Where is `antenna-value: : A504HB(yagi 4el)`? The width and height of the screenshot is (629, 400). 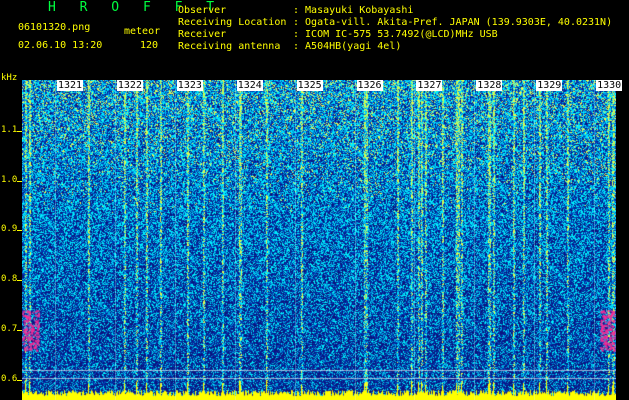 antenna-value: : A504HB(yagi 4el) is located at coordinates (347, 46).